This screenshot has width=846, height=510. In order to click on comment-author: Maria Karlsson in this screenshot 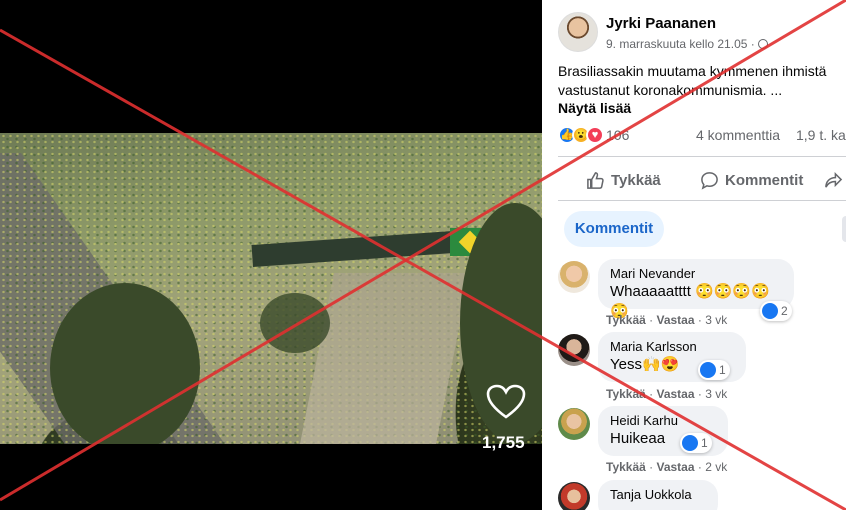, I will do `click(672, 347)`.